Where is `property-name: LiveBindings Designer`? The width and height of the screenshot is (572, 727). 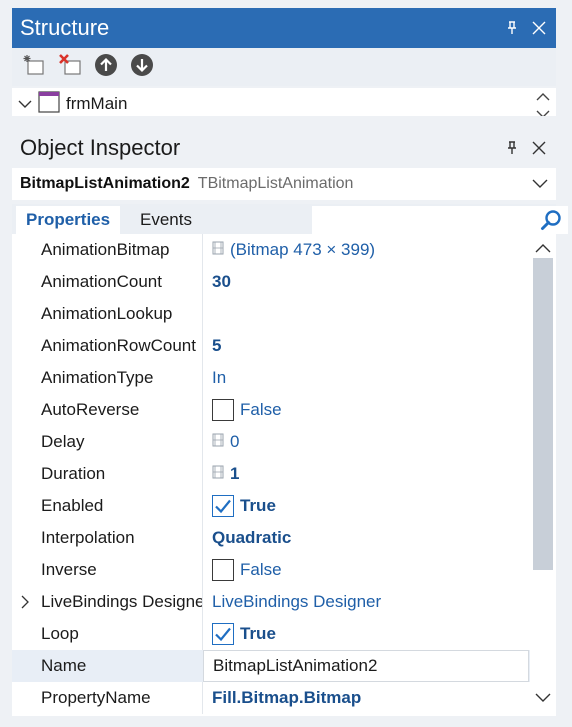 property-name: LiveBindings Designer is located at coordinates (121, 601).